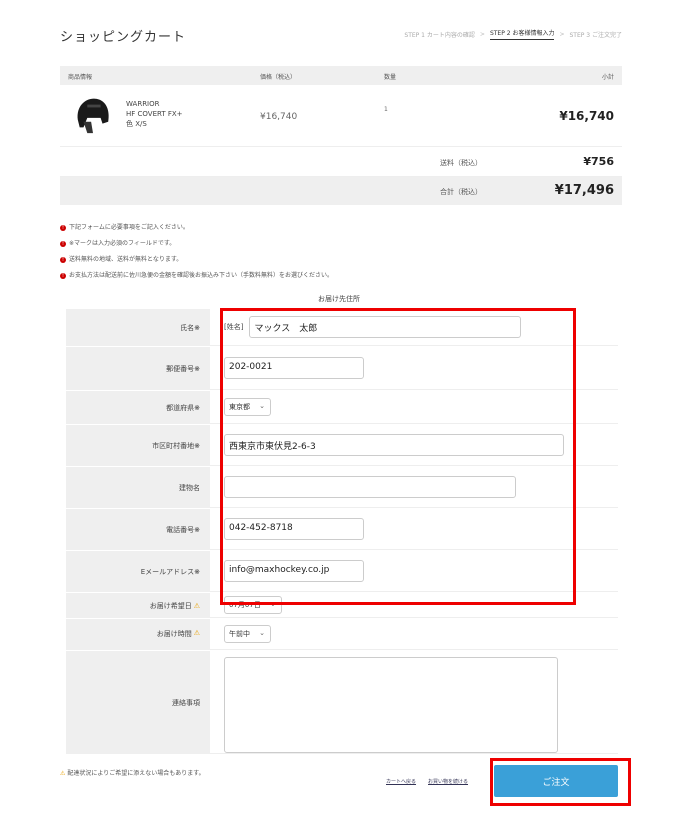 This screenshot has height=821, width=680. What do you see at coordinates (586, 116) in the screenshot?
I see `product-subtotal: ¥16,740` at bounding box center [586, 116].